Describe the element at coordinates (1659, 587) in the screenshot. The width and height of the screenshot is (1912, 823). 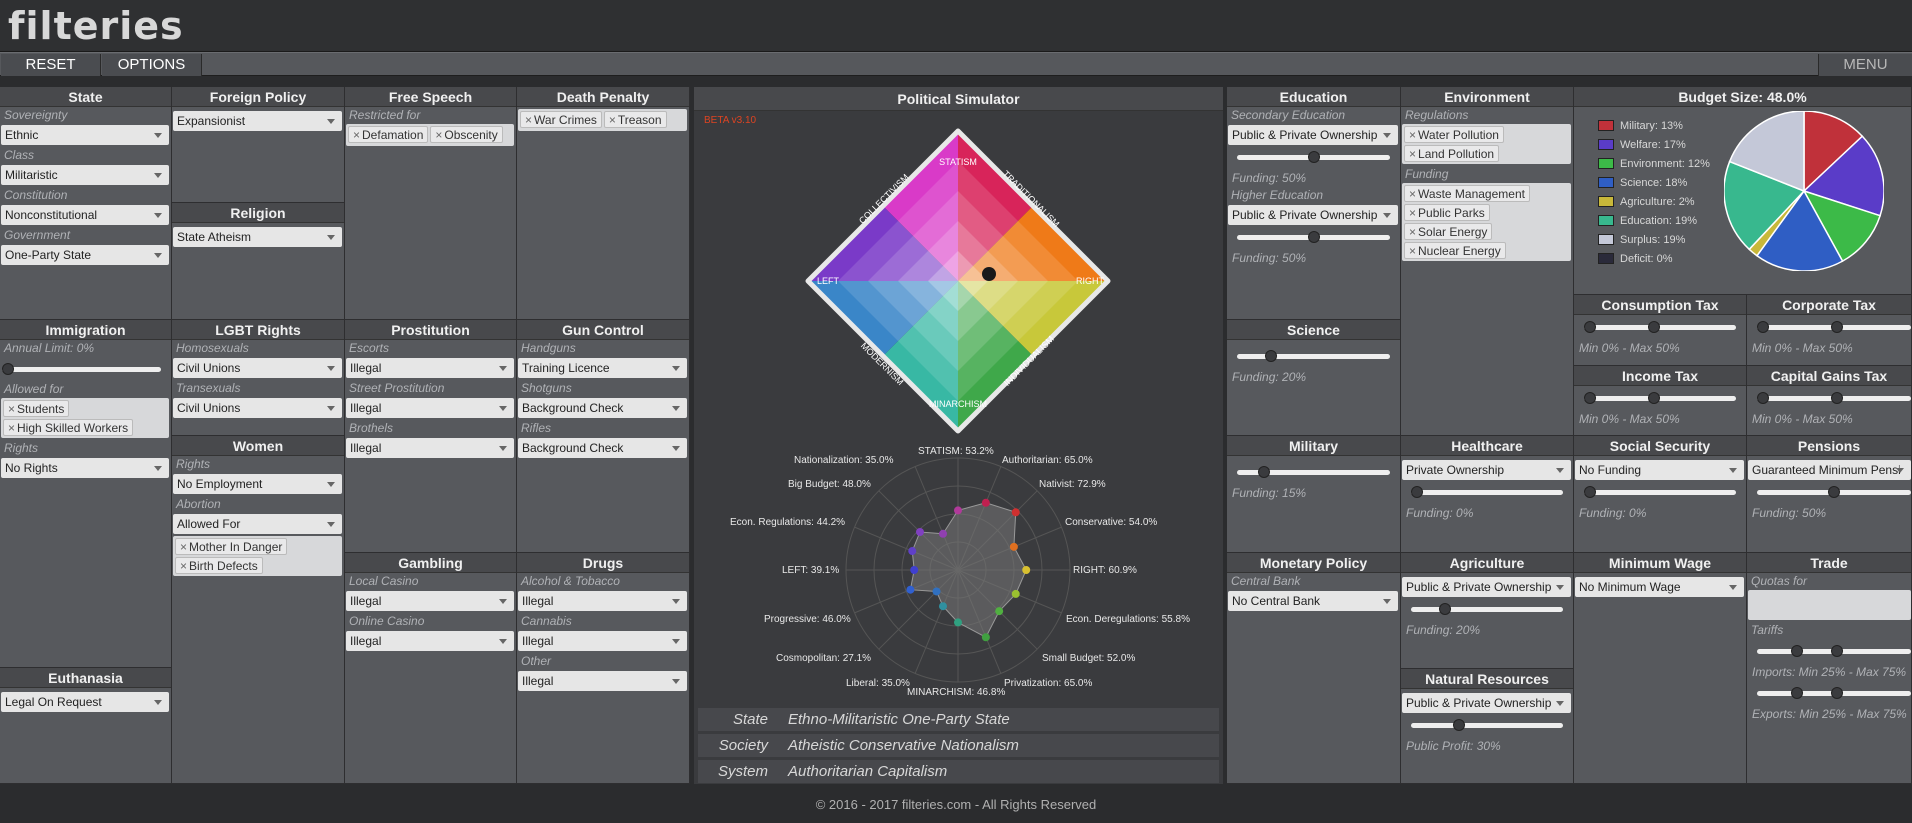
I see `minimum-wage-select: No Minimum Wage` at that location.